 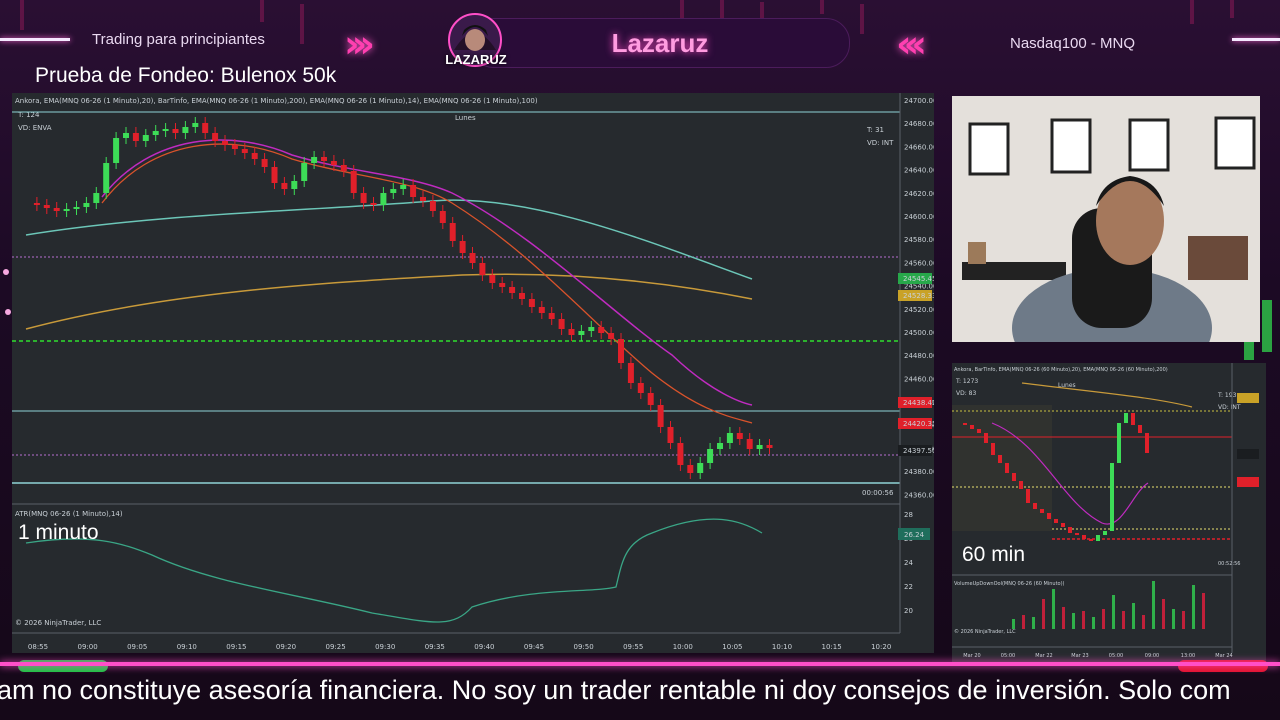 I want to click on time-tick: 09:55, so click(x=633, y=647).